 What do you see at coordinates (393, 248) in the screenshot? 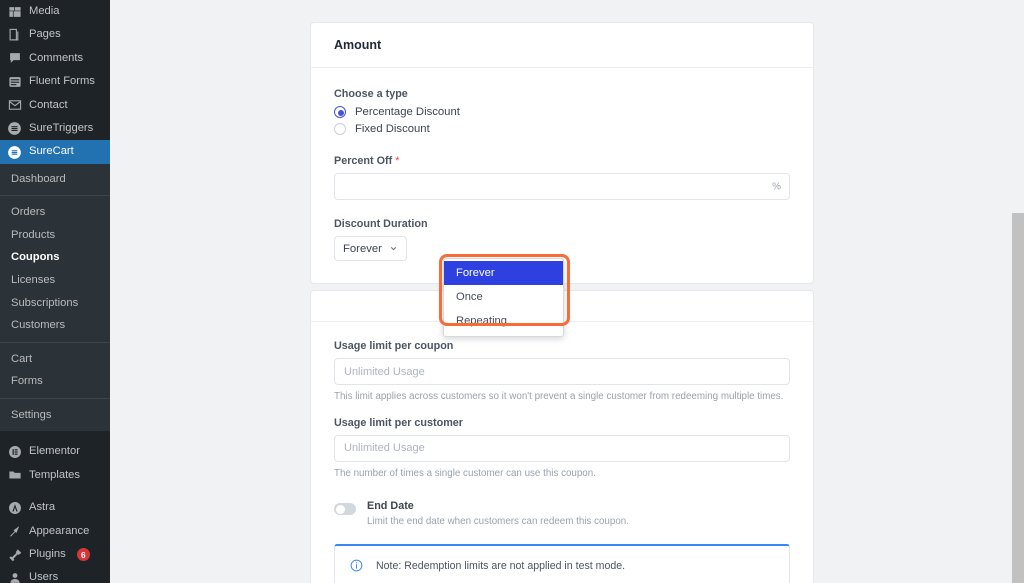
I see `chevron-down-icon` at bounding box center [393, 248].